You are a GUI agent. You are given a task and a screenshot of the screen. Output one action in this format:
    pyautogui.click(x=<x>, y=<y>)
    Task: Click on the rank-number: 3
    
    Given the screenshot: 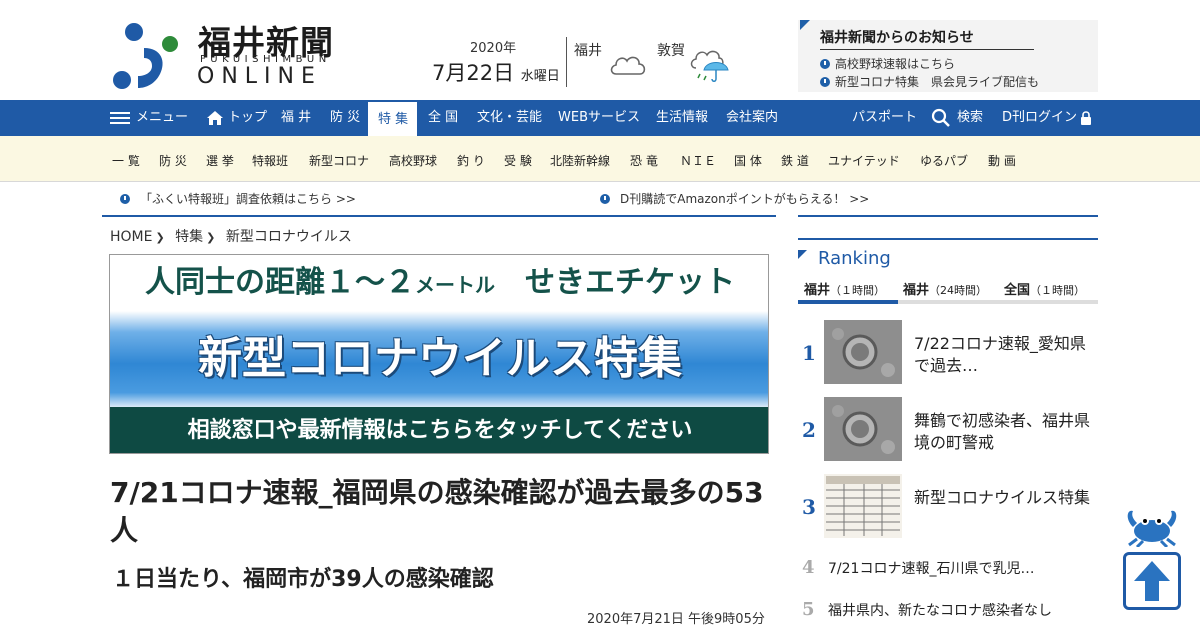 What is the action you would take?
    pyautogui.click(x=809, y=507)
    